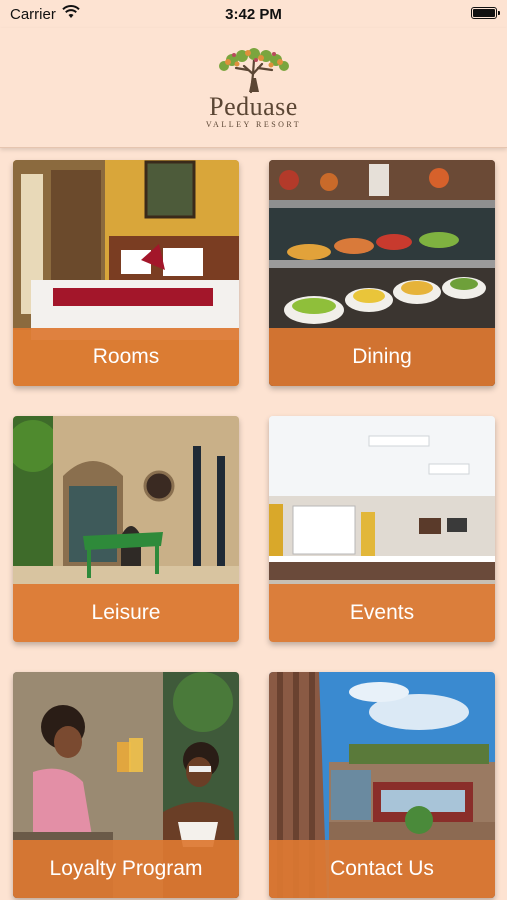 The width and height of the screenshot is (507, 900). I want to click on status-bar: Carrier 3:42 PM, so click(253, 14).